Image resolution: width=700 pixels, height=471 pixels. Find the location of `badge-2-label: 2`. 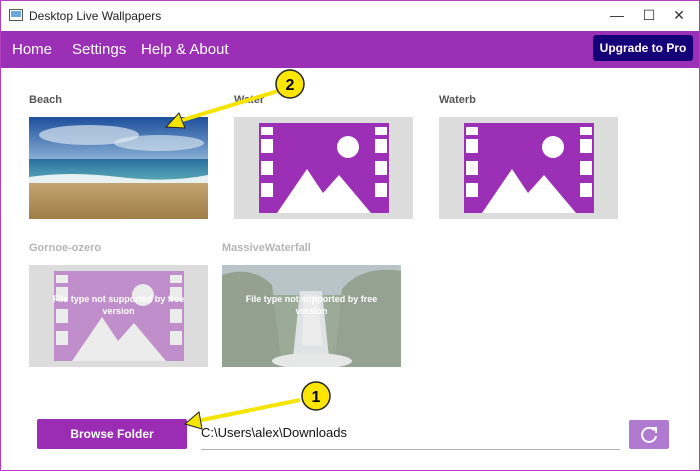

badge-2-label: 2 is located at coordinates (290, 85).